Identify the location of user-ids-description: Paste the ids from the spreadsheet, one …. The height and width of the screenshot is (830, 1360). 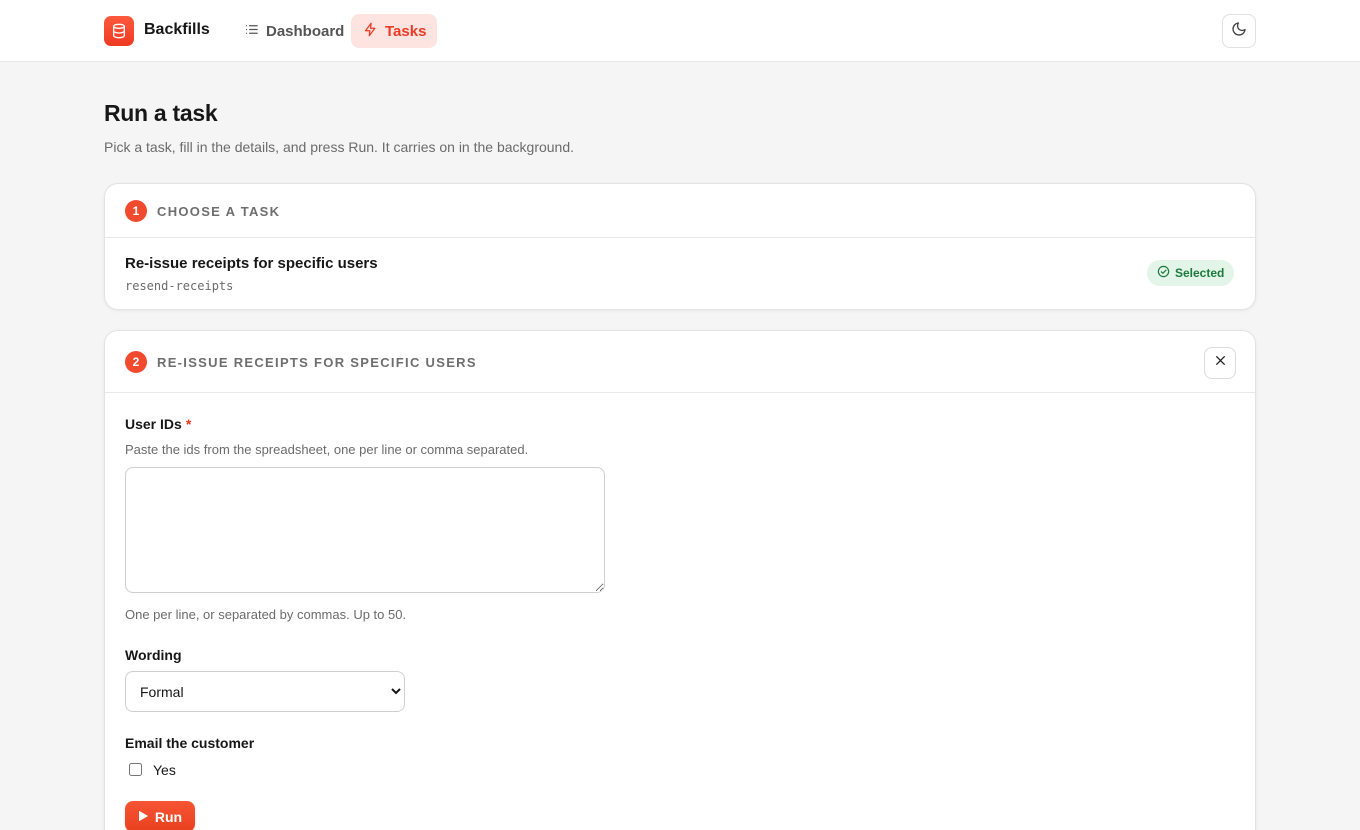
(327, 449).